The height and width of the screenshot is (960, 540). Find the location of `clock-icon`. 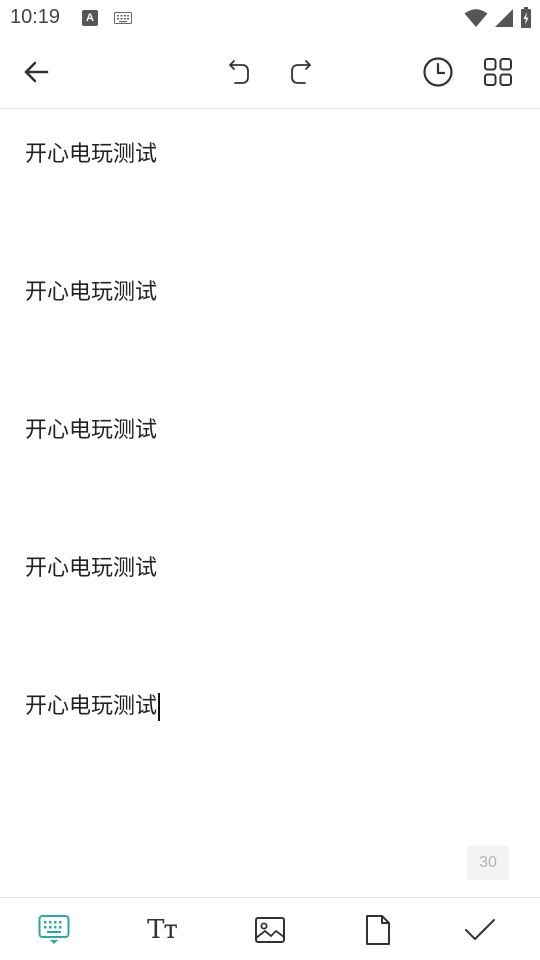

clock-icon is located at coordinates (438, 72).